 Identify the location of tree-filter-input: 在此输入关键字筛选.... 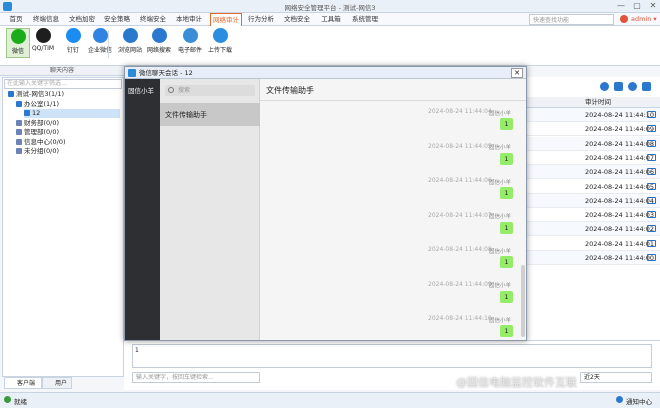
(63, 84).